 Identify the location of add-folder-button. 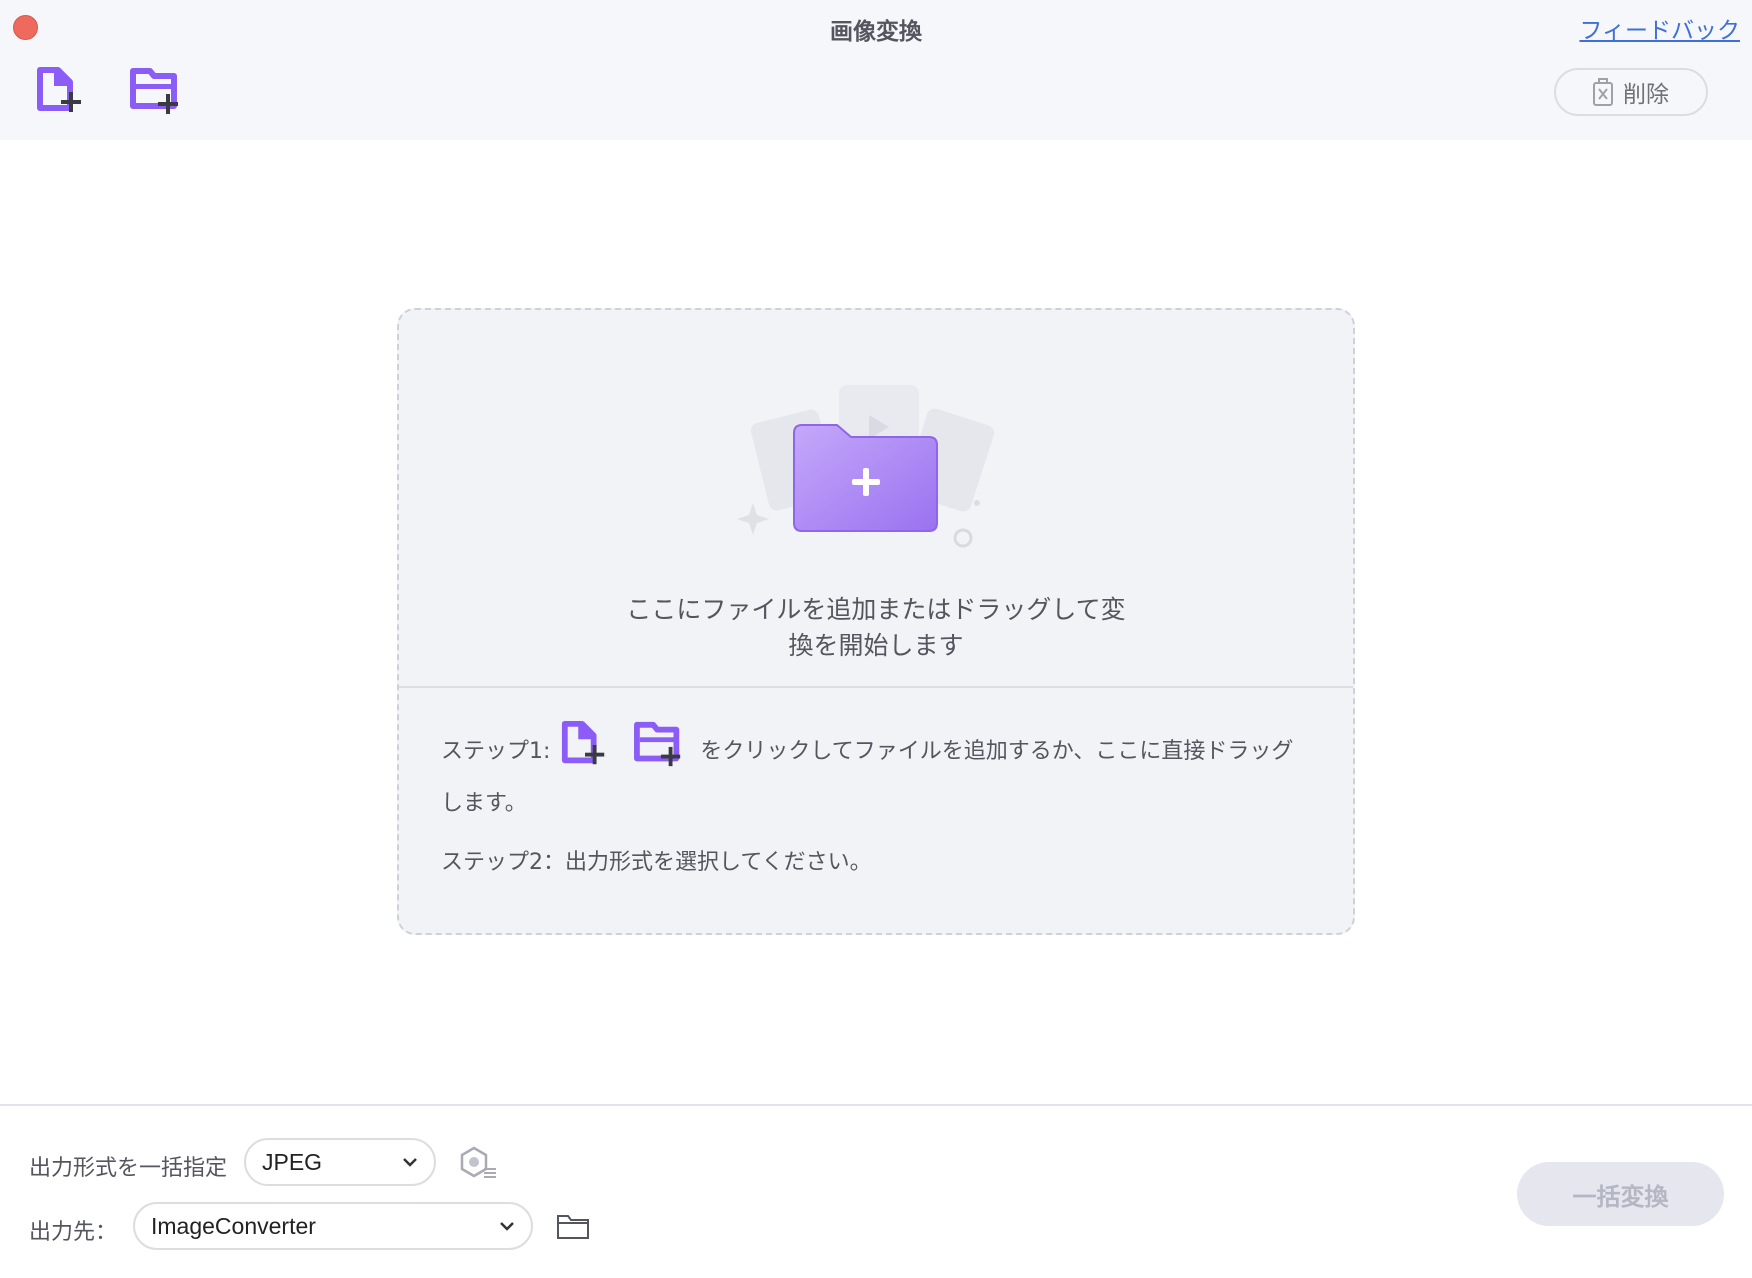
(157, 92).